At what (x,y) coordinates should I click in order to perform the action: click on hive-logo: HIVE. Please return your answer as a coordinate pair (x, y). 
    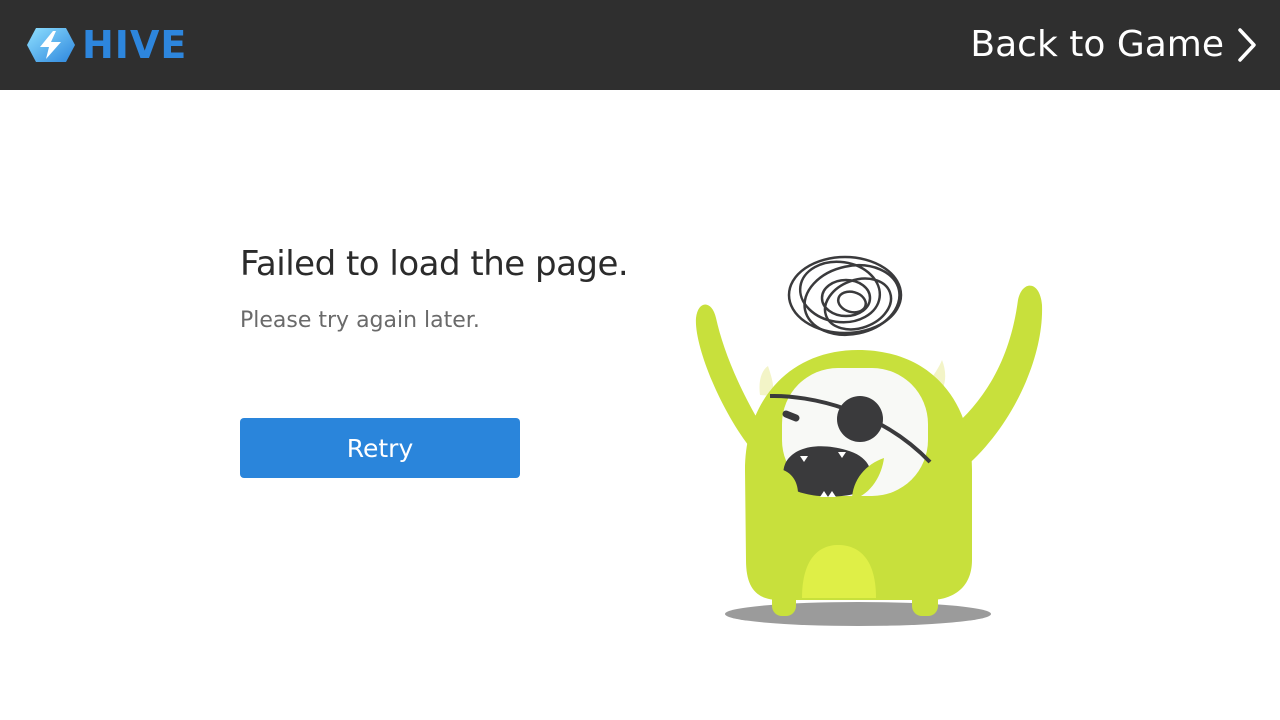
    Looking at the image, I should click on (106, 45).